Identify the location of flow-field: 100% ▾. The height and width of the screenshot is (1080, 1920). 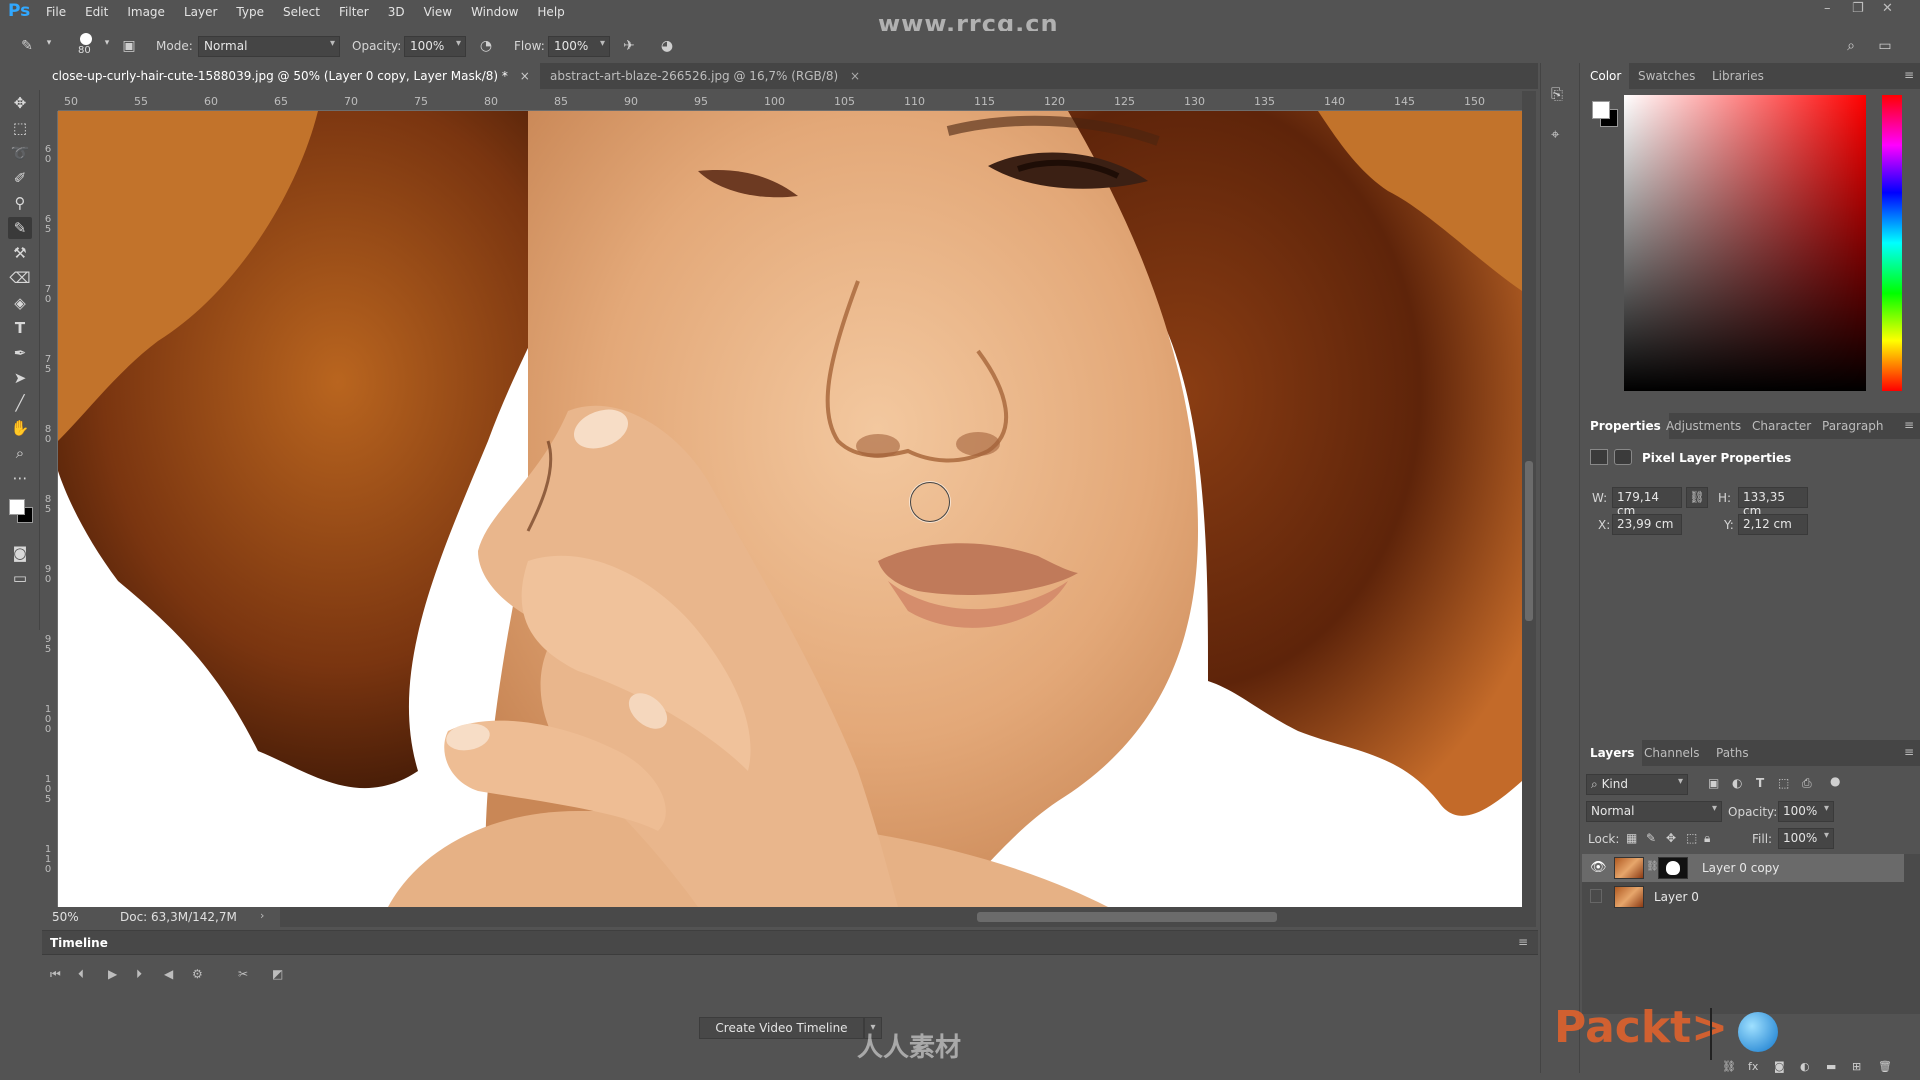
(579, 46).